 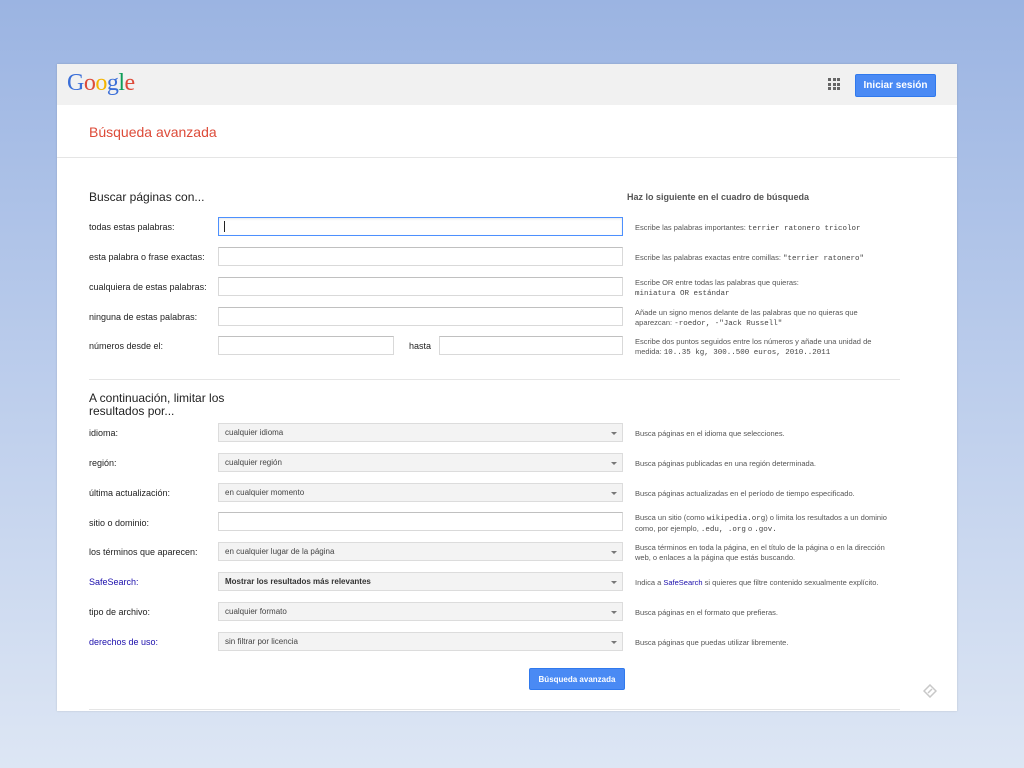 I want to click on hint-safesearch-link: SafeSearch, so click(x=682, y=582).